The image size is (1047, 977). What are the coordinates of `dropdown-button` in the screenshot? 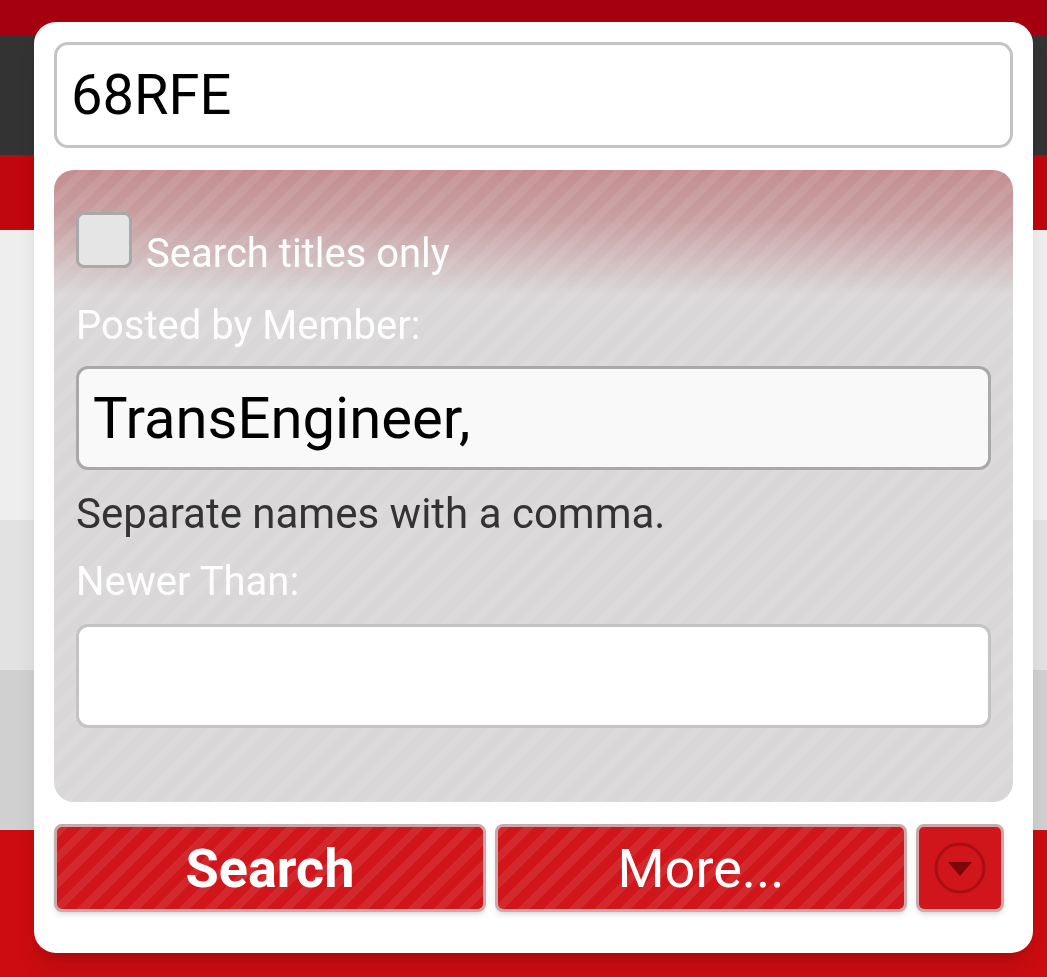 It's located at (960, 868).